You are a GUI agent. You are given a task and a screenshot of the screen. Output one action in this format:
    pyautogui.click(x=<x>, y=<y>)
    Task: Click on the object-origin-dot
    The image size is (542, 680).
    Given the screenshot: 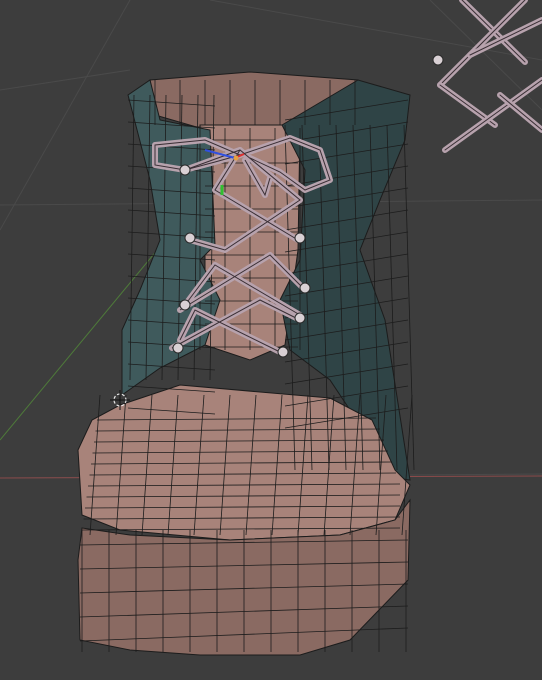 What is the action you would take?
    pyautogui.click(x=236, y=158)
    